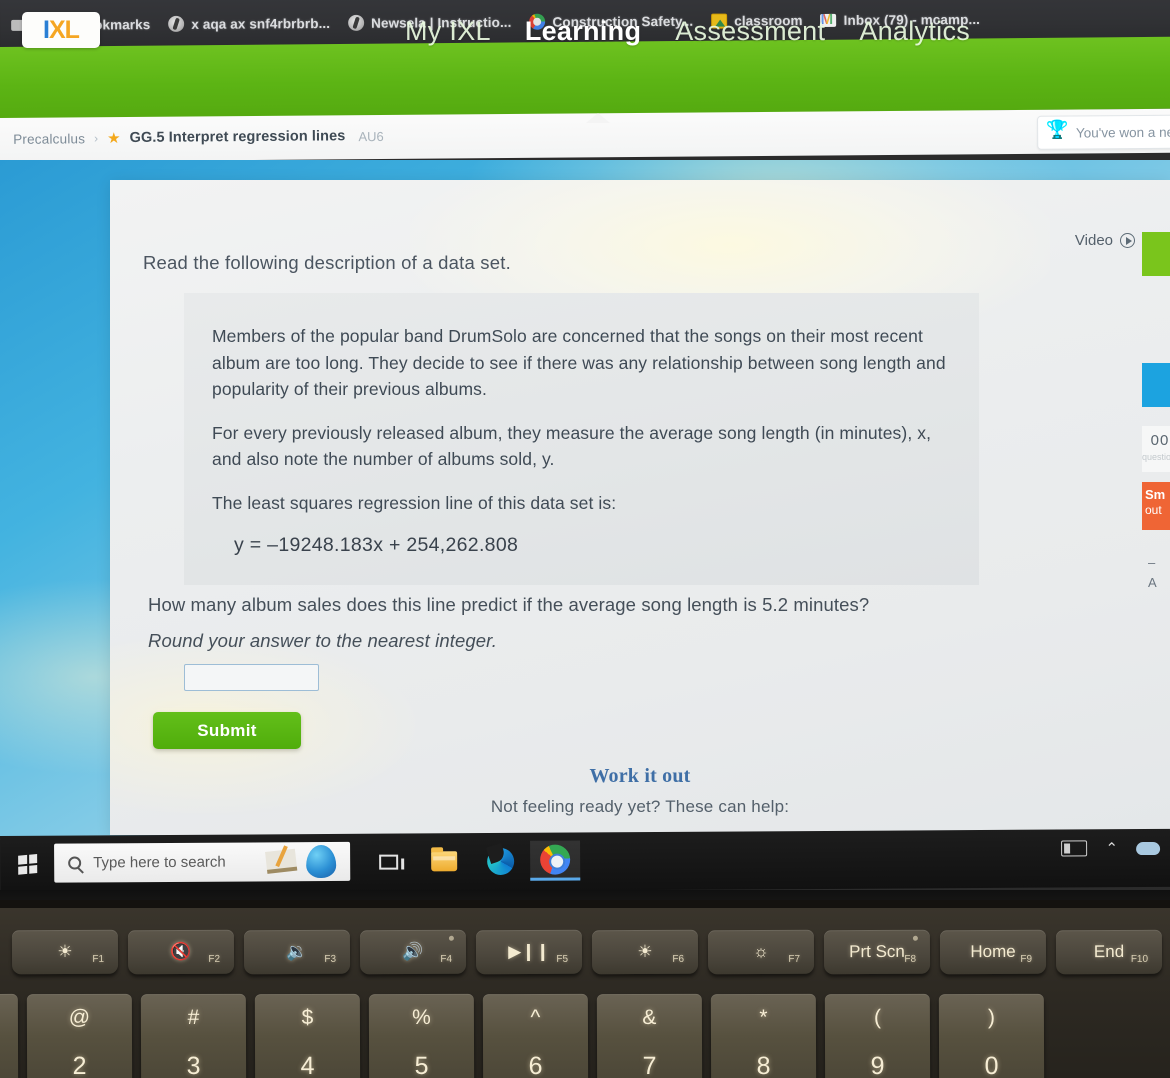 The width and height of the screenshot is (1170, 1078). I want to click on key-upper-glyph: ^, so click(535, 1017).